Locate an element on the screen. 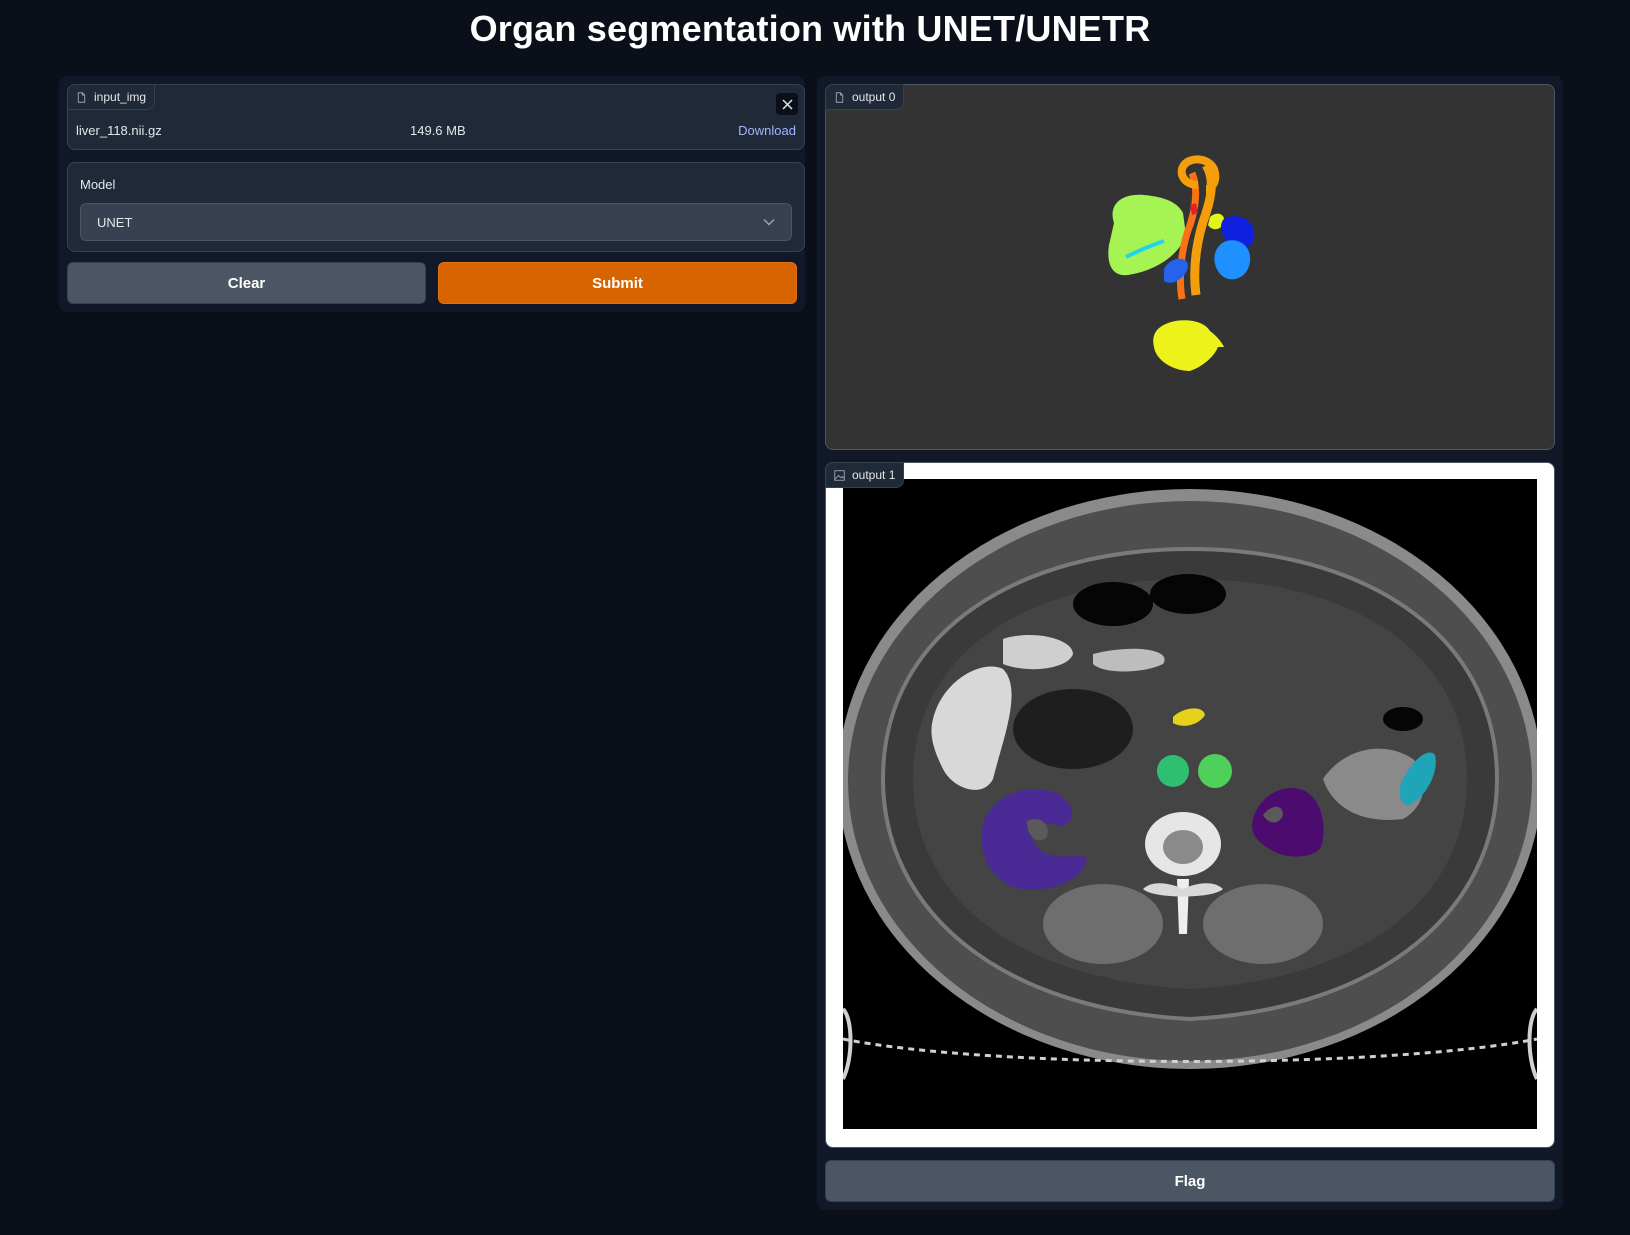 This screenshot has height=1235, width=1630. psoas-right is located at coordinates (1263, 924).